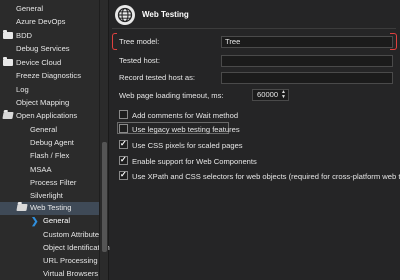 The height and width of the screenshot is (280, 400). I want to click on header-divider, so click(254, 28).